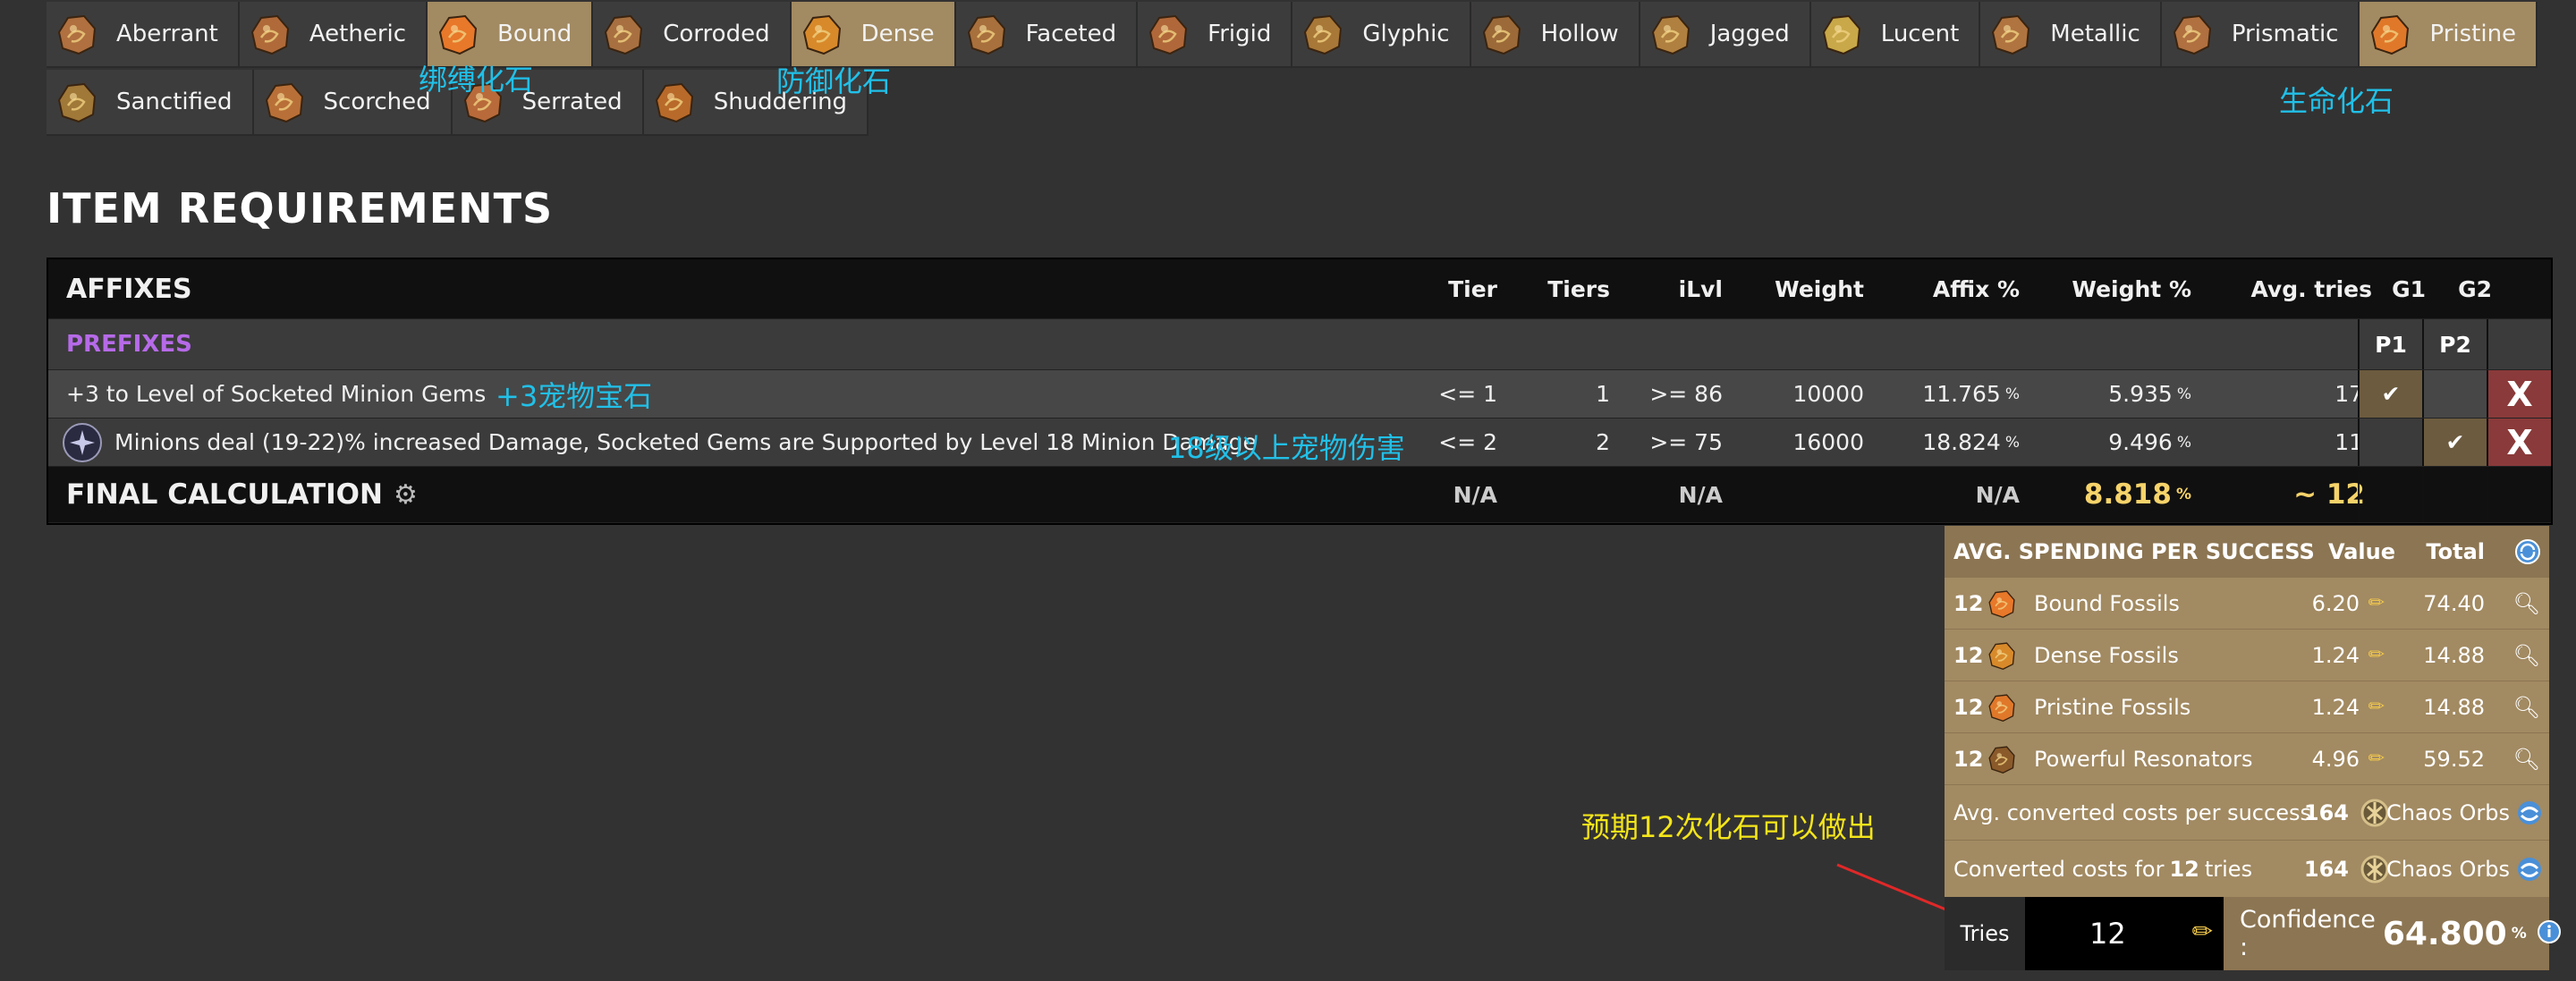 This screenshot has height=981, width=2576. I want to click on weight-pct-header: Weight %, so click(2131, 288).